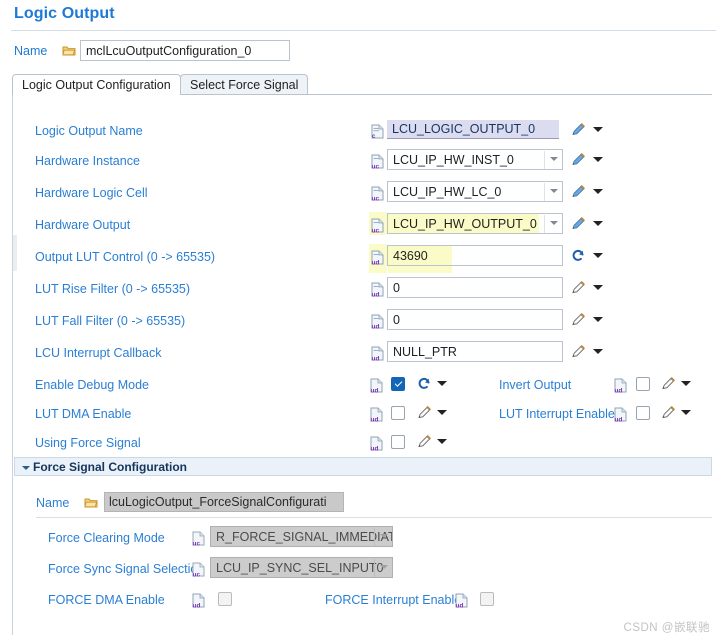 The width and height of the screenshot is (720, 642). What do you see at coordinates (244, 84) in the screenshot?
I see `tab-select-force-signal: Select Force Signal` at bounding box center [244, 84].